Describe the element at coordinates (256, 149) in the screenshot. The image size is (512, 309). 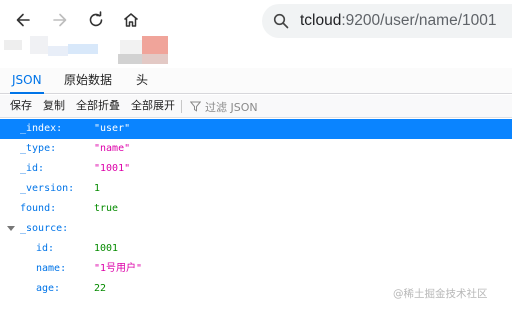
I see `json-row: _type: "name"` at that location.